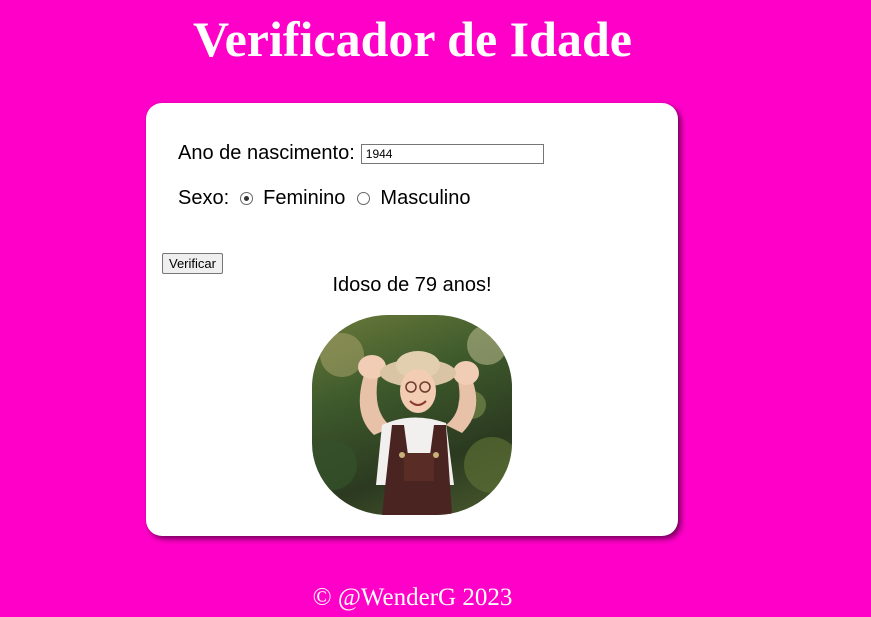  Describe the element at coordinates (204, 198) in the screenshot. I see `sex-label: Sexo:` at that location.